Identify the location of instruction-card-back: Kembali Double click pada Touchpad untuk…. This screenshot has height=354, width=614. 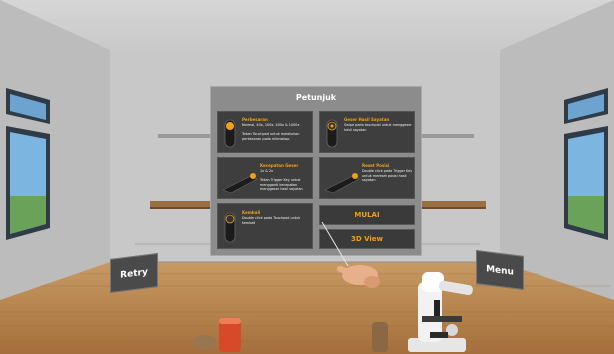
(265, 226).